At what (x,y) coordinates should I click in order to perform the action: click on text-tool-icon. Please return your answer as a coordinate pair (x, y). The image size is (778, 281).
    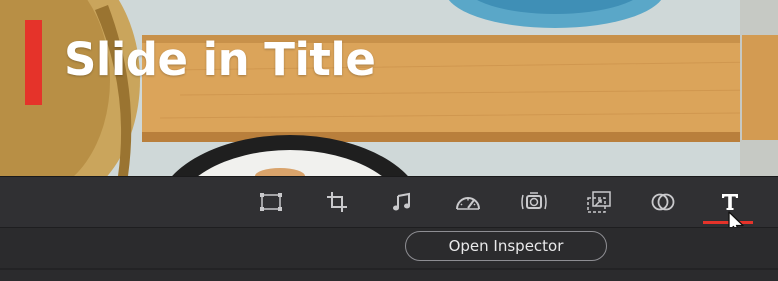
    Looking at the image, I should click on (730, 202).